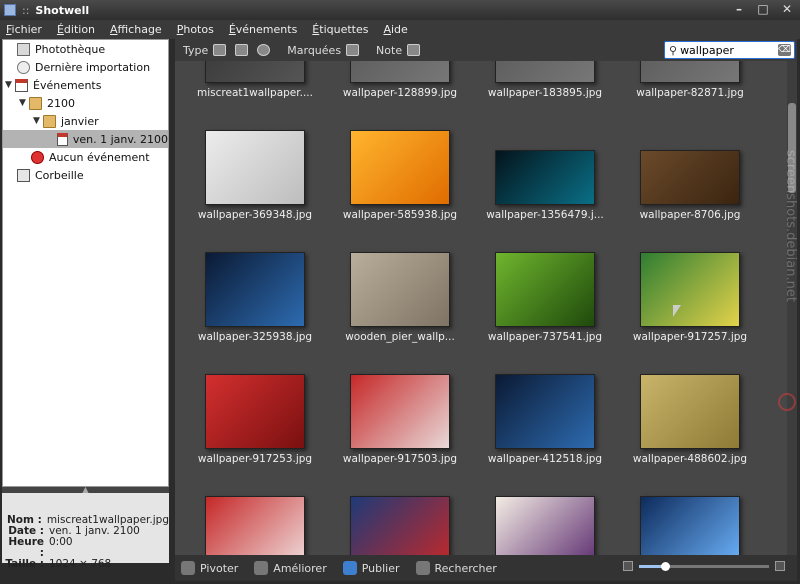  I want to click on maximize-icon: □, so click(763, 9).